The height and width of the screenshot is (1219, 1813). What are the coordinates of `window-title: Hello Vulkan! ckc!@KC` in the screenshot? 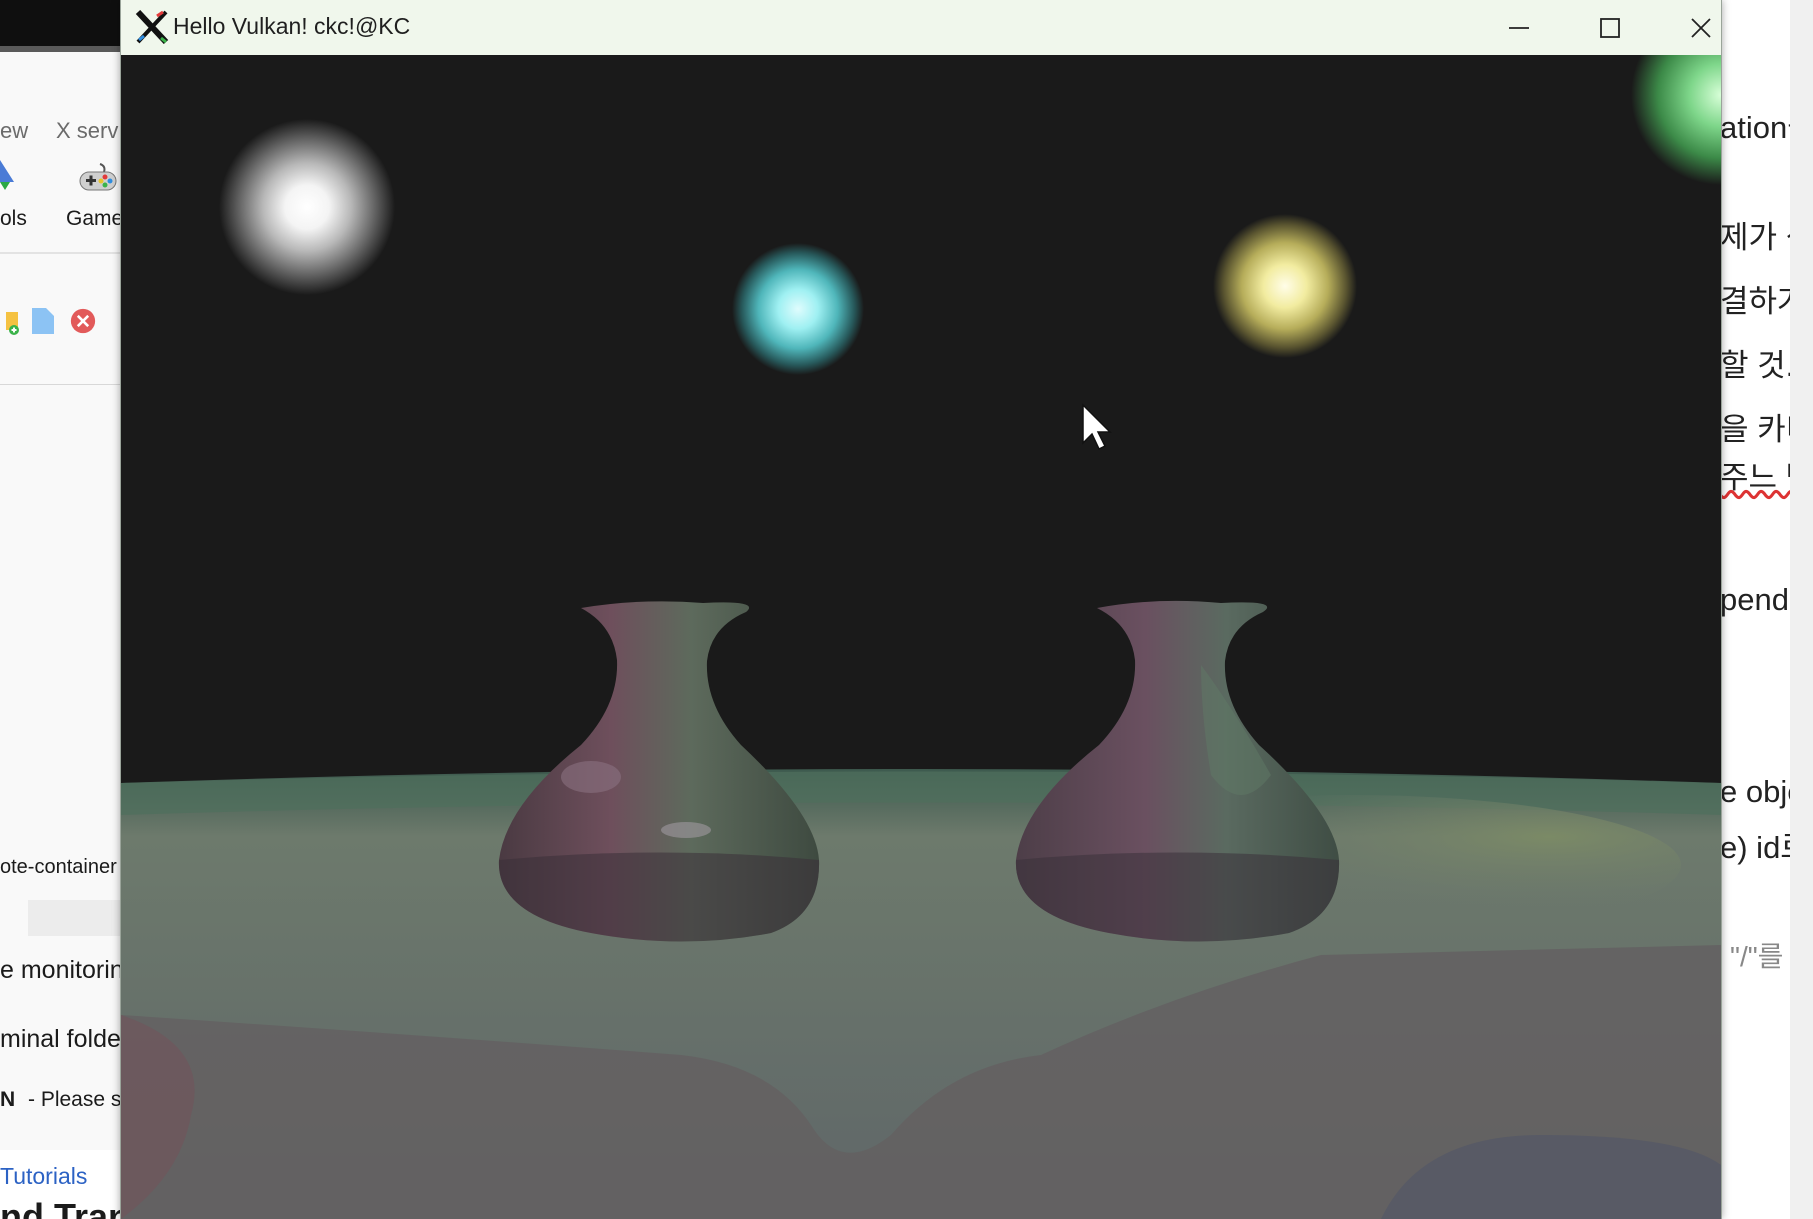 It's located at (292, 26).